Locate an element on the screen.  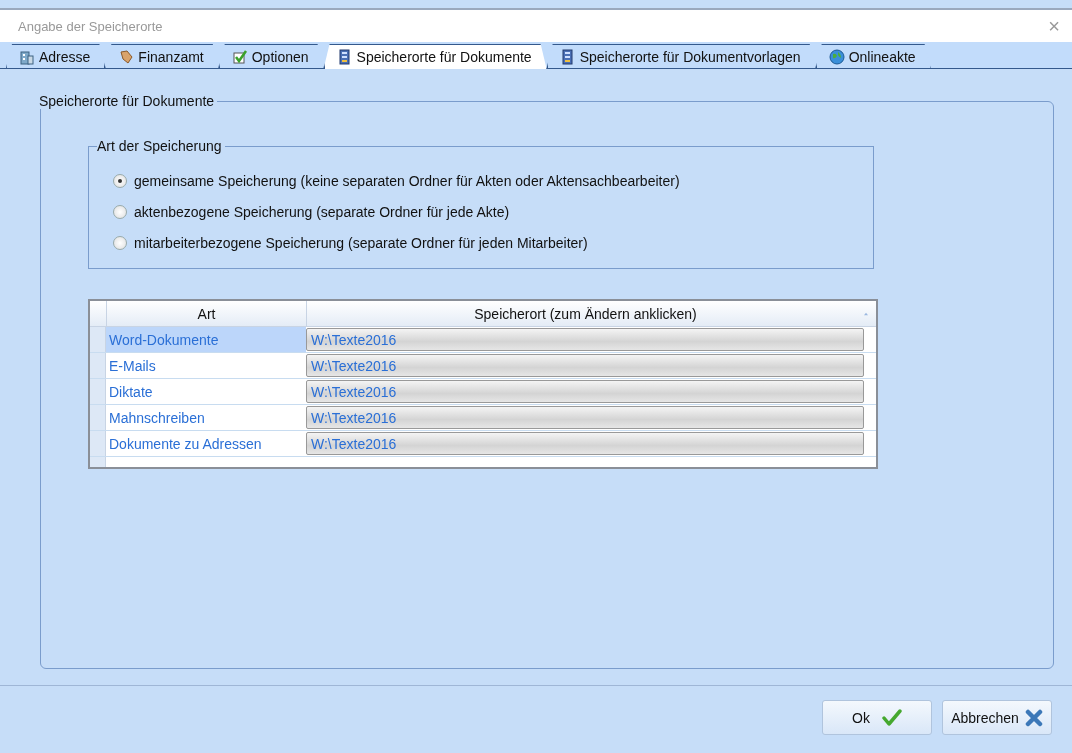
cancel-button: Abbrechen is located at coordinates (997, 717).